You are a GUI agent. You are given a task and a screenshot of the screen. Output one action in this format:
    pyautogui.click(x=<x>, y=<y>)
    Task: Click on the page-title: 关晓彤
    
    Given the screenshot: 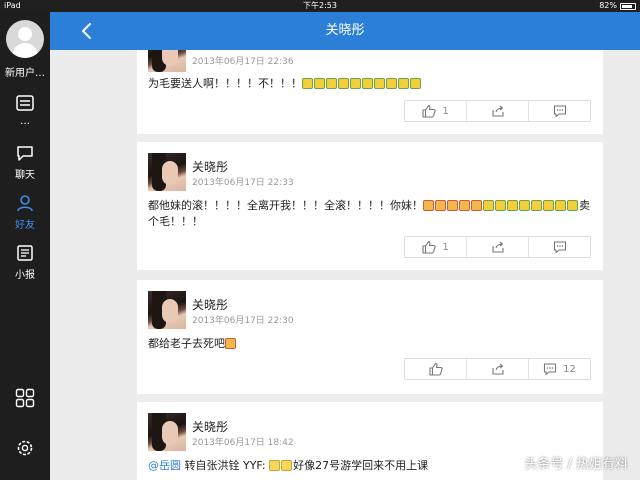 What is the action you would take?
    pyautogui.click(x=345, y=30)
    